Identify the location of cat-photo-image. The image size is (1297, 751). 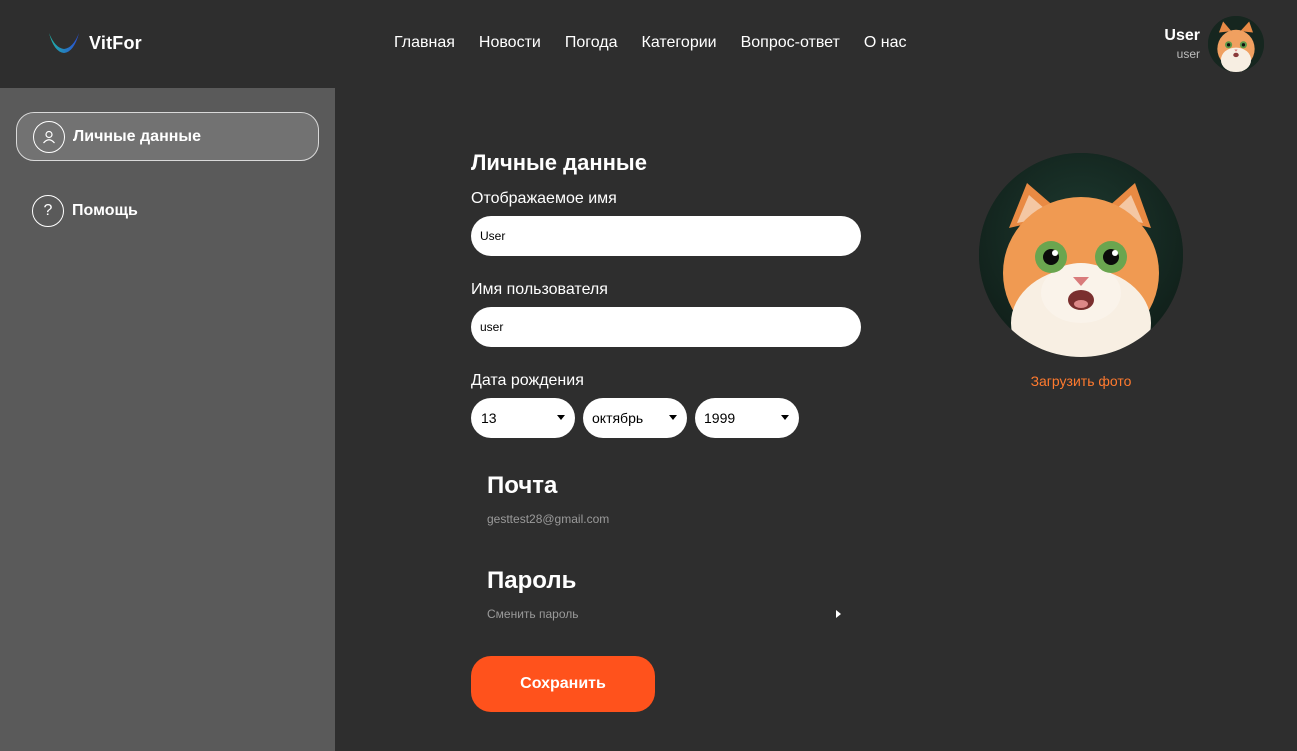
(1081, 255).